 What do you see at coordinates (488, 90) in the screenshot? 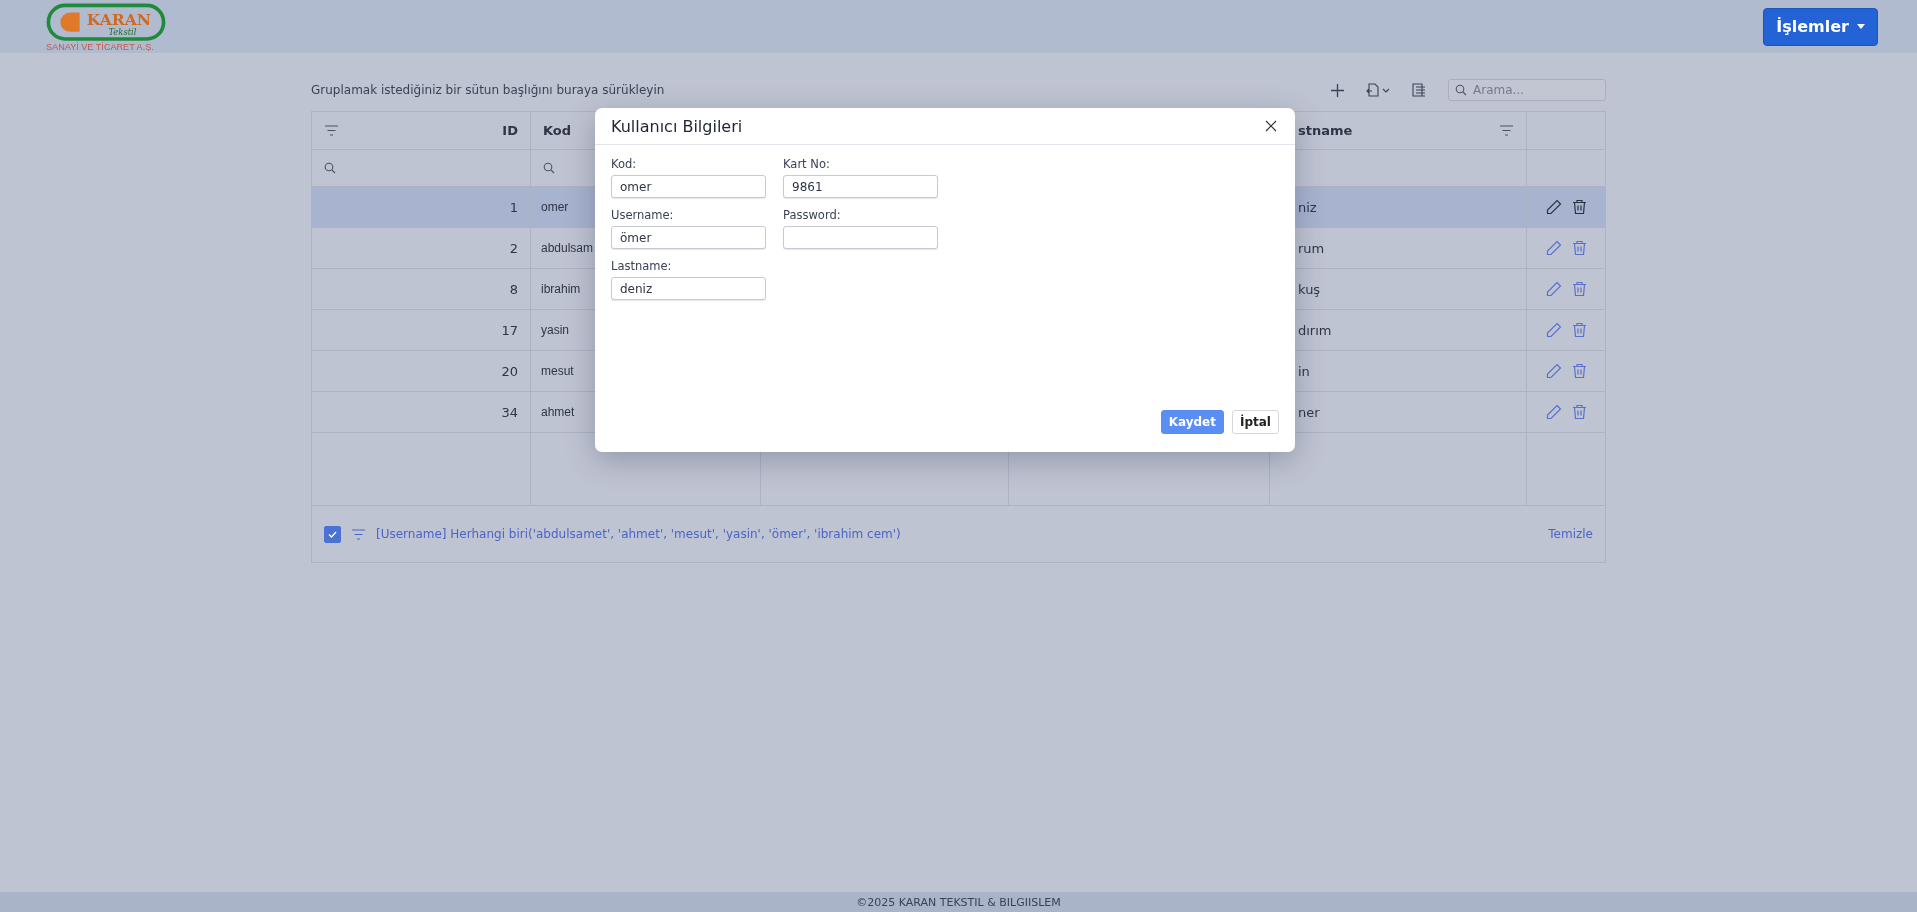
I see `group-hint: Gruplamak istediğiniz bir sütun başlığını buraya sürükleyin` at bounding box center [488, 90].